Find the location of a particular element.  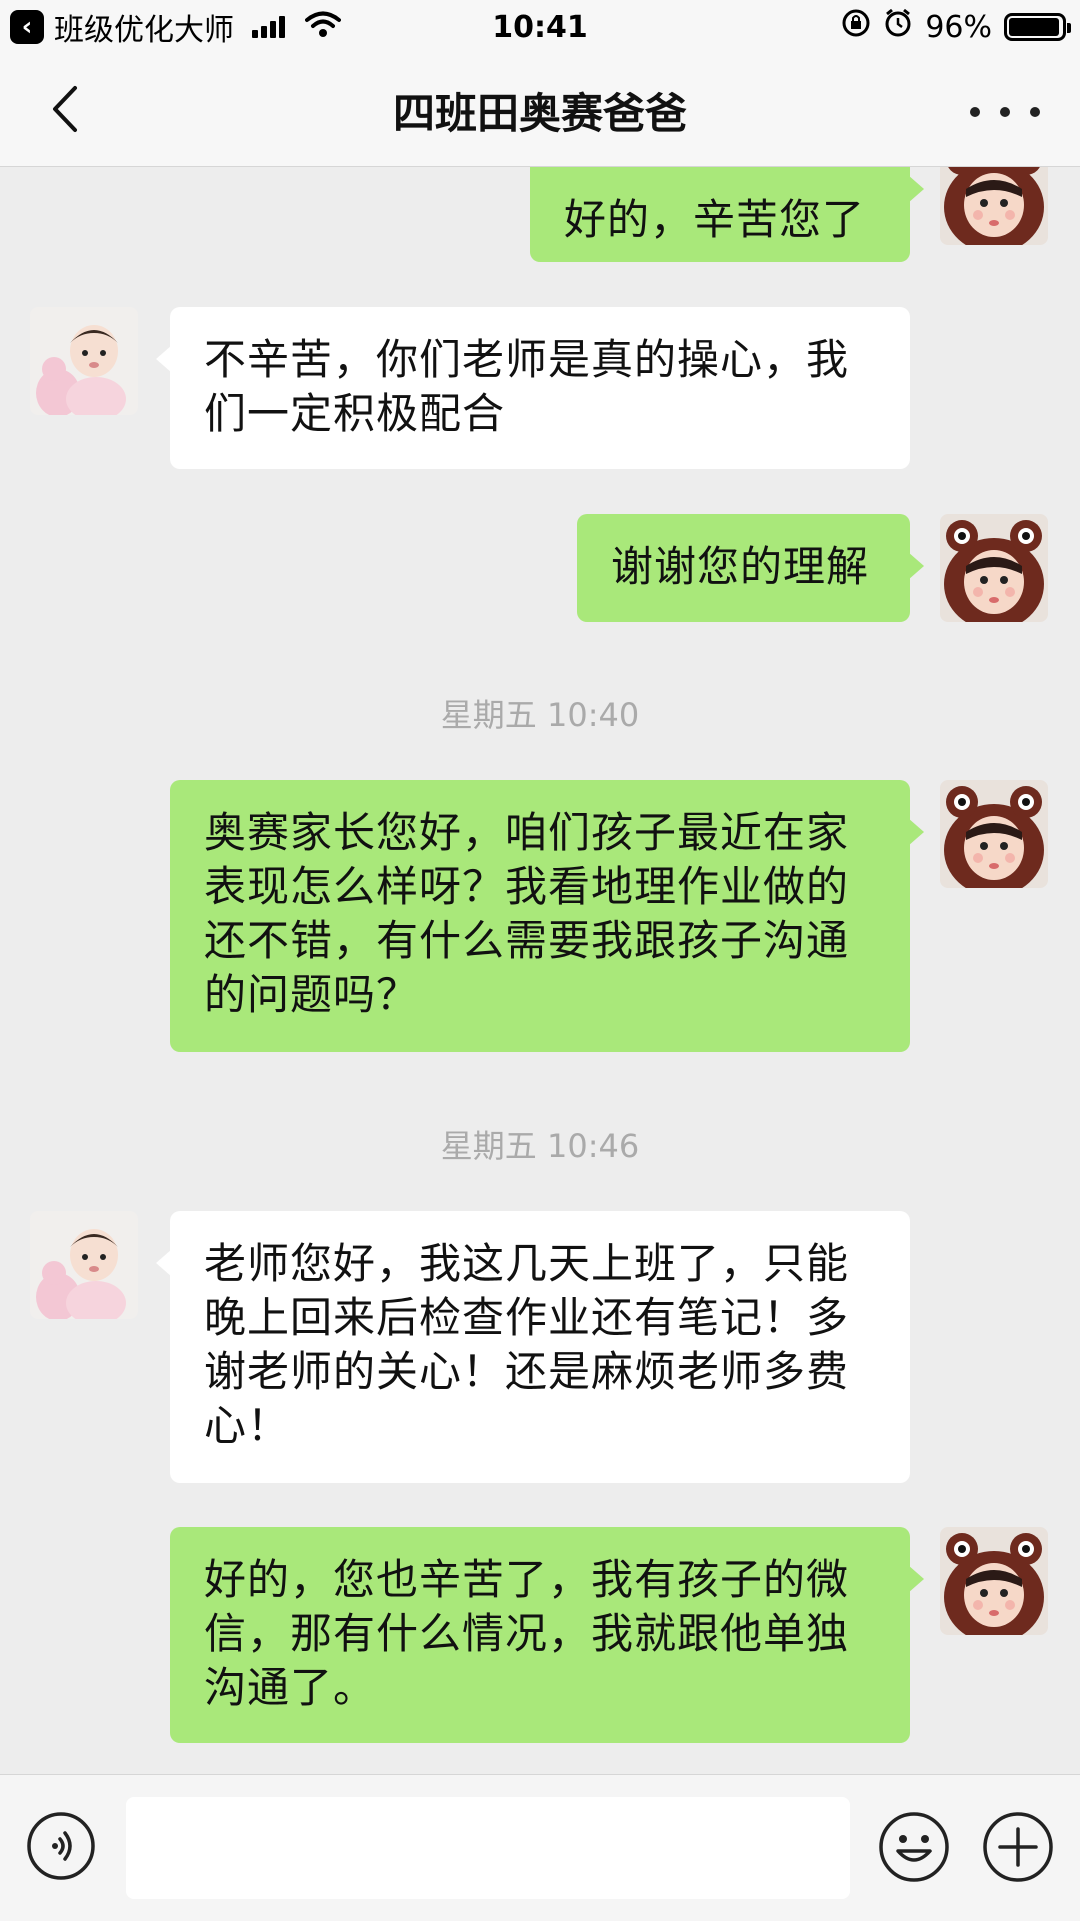

status-left: ‹ 班级优化大师 is located at coordinates (170, 27).